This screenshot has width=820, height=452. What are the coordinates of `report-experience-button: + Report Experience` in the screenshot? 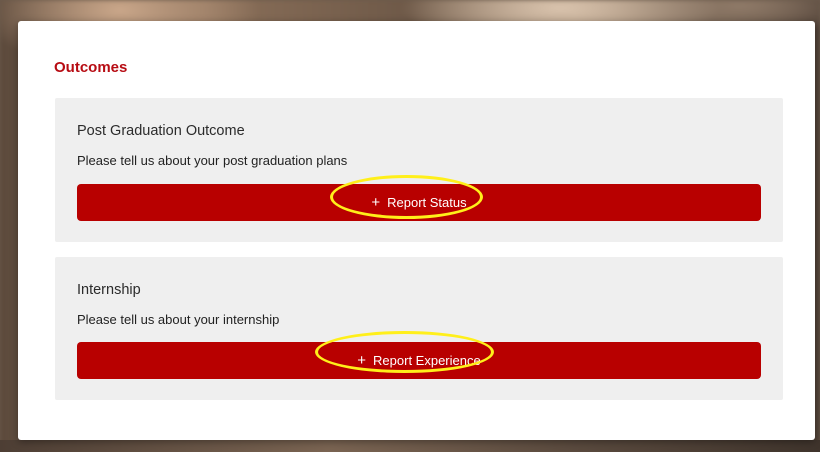 It's located at (419, 360).